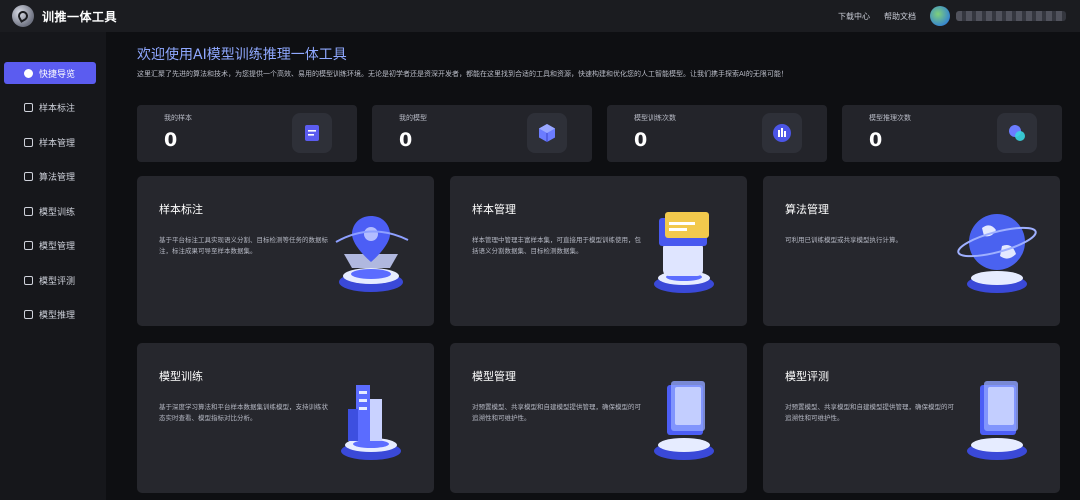 This screenshot has width=1080, height=500. I want to click on buildings-icon, so click(371, 422).